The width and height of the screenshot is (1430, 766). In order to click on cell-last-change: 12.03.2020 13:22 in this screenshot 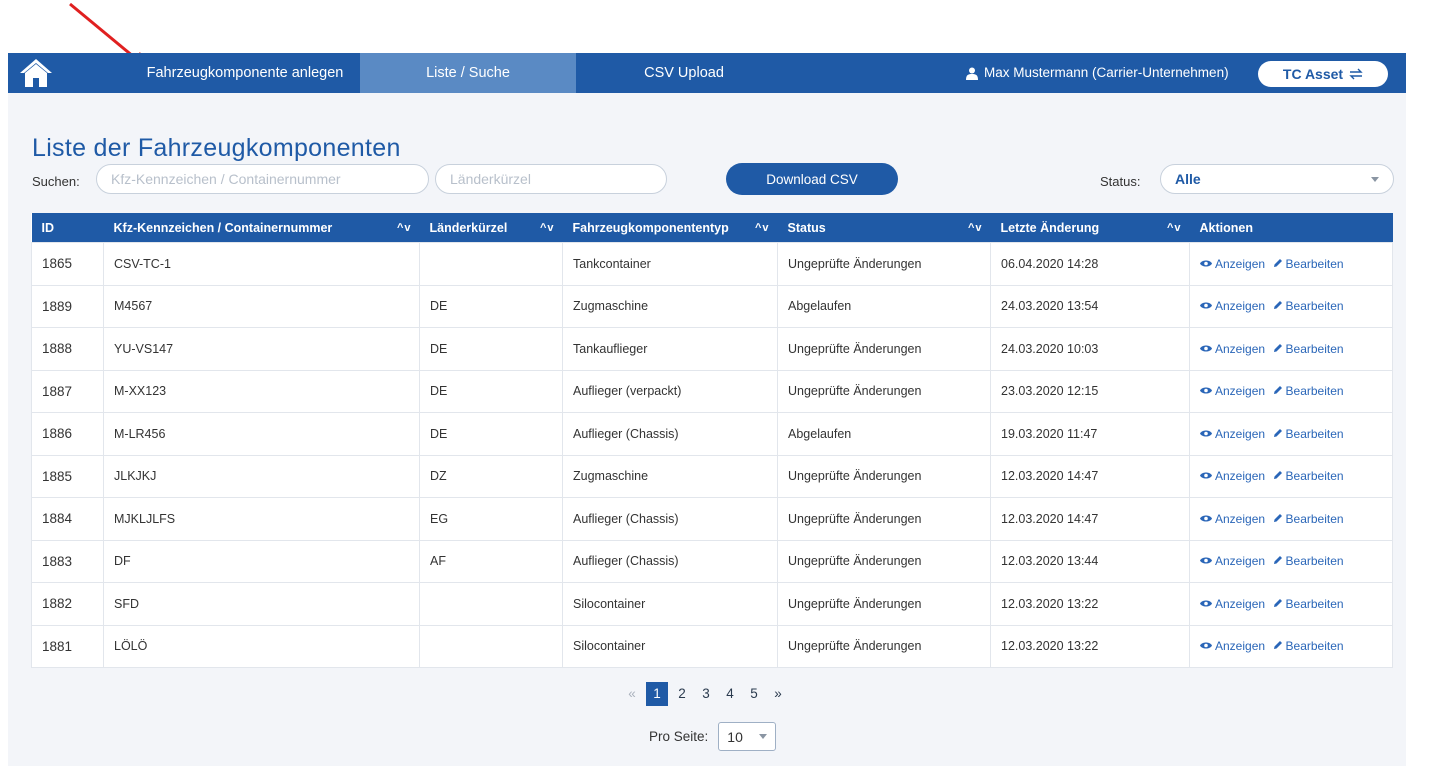, I will do `click(1090, 604)`.